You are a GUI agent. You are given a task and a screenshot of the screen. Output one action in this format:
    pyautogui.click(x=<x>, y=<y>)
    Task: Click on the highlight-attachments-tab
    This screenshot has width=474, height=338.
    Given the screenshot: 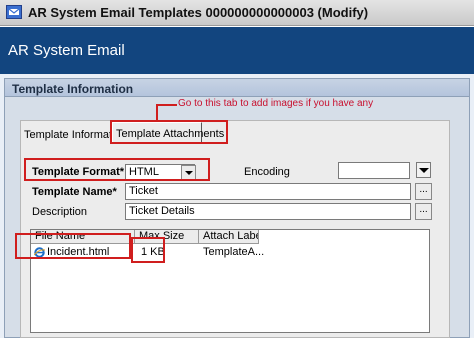 What is the action you would take?
    pyautogui.click(x=169, y=132)
    